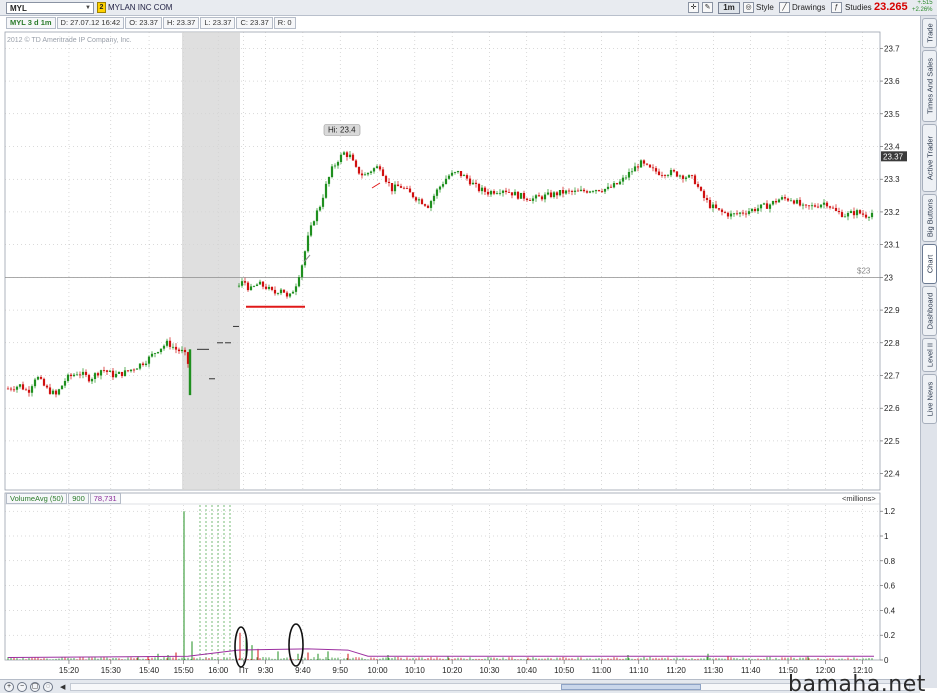 This screenshot has width=937, height=700. What do you see at coordinates (929, 264) in the screenshot?
I see `side-tab-chart: Chart` at bounding box center [929, 264].